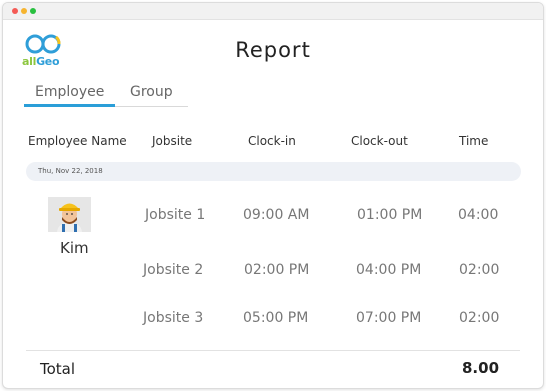 This screenshot has width=546, height=391. Describe the element at coordinates (273, 350) in the screenshot. I see `total-divider` at that location.